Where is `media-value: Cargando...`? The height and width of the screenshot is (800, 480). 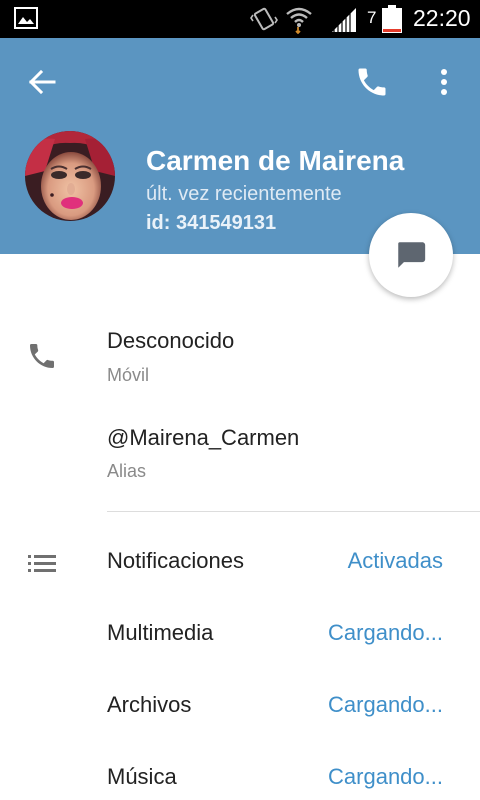 media-value: Cargando... is located at coordinates (385, 633).